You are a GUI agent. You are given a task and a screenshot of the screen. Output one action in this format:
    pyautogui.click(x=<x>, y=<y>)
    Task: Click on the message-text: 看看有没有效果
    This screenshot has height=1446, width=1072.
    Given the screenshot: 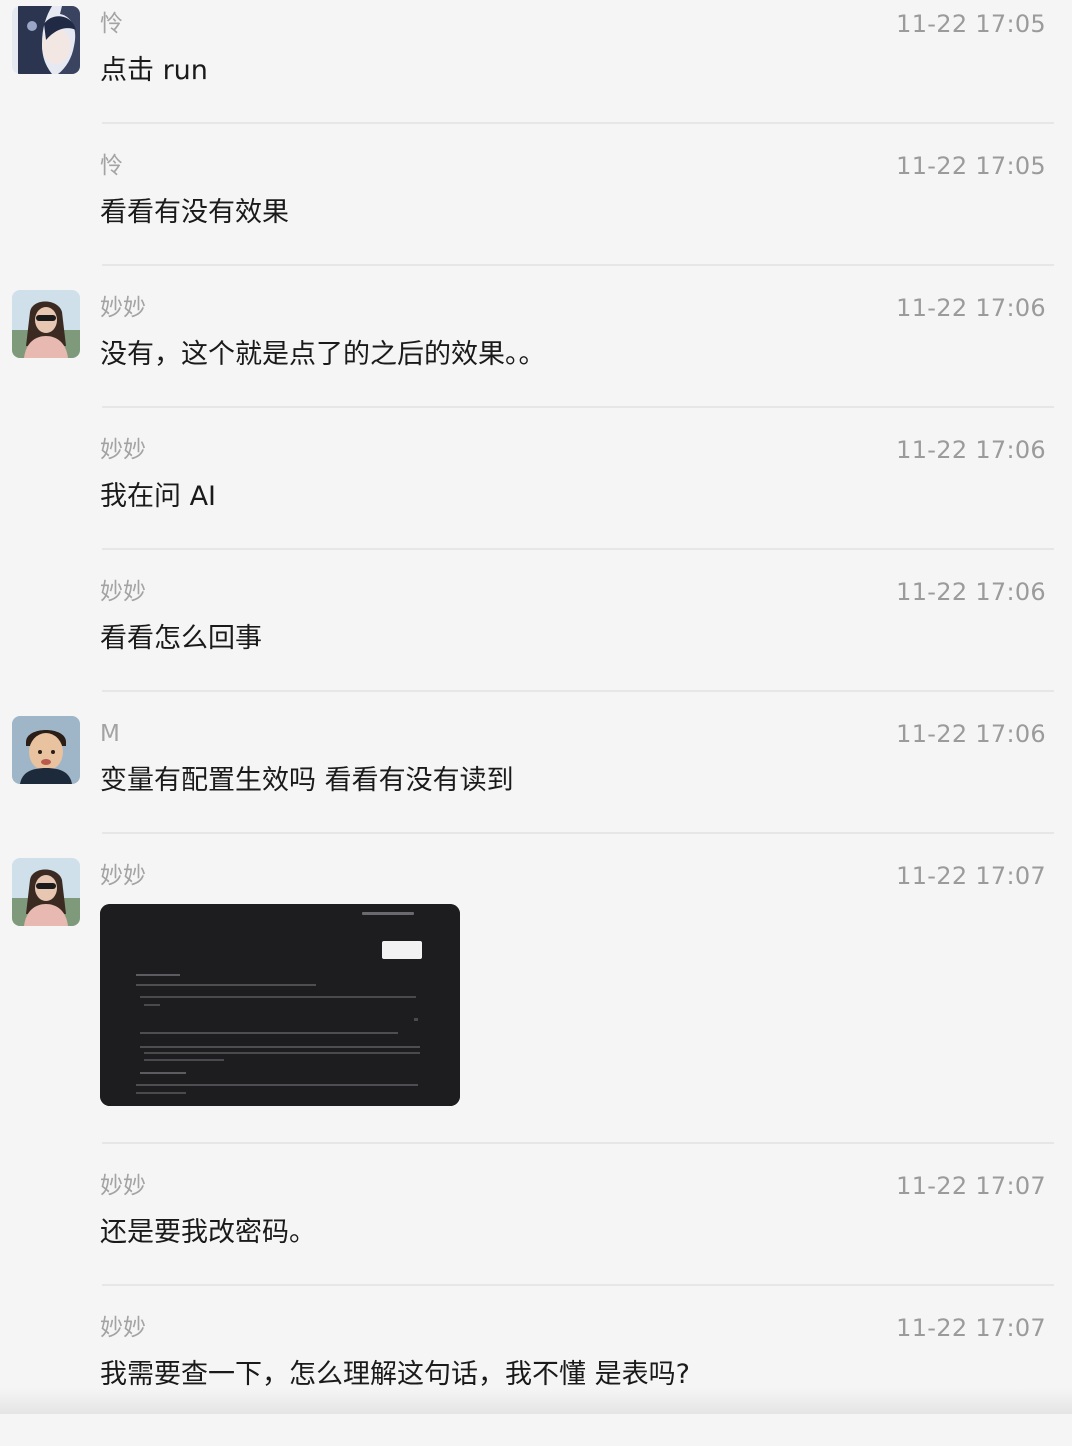 What is the action you would take?
    pyautogui.click(x=194, y=213)
    